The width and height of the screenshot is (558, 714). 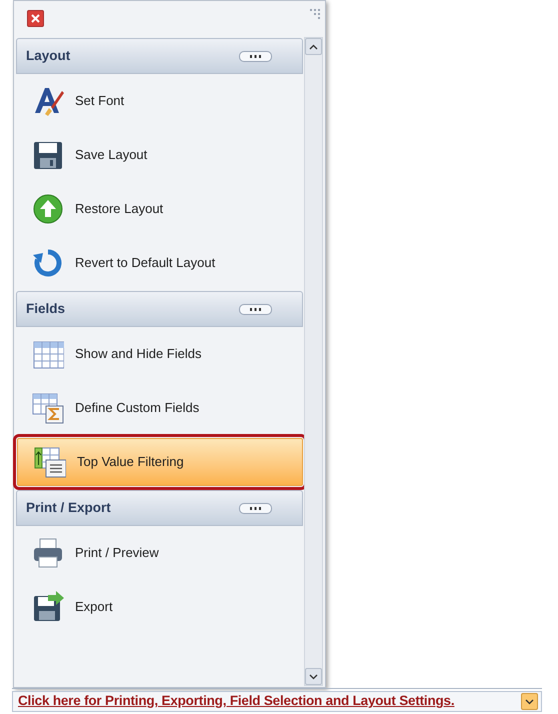 What do you see at coordinates (99, 101) in the screenshot?
I see `item-label: Set Font` at bounding box center [99, 101].